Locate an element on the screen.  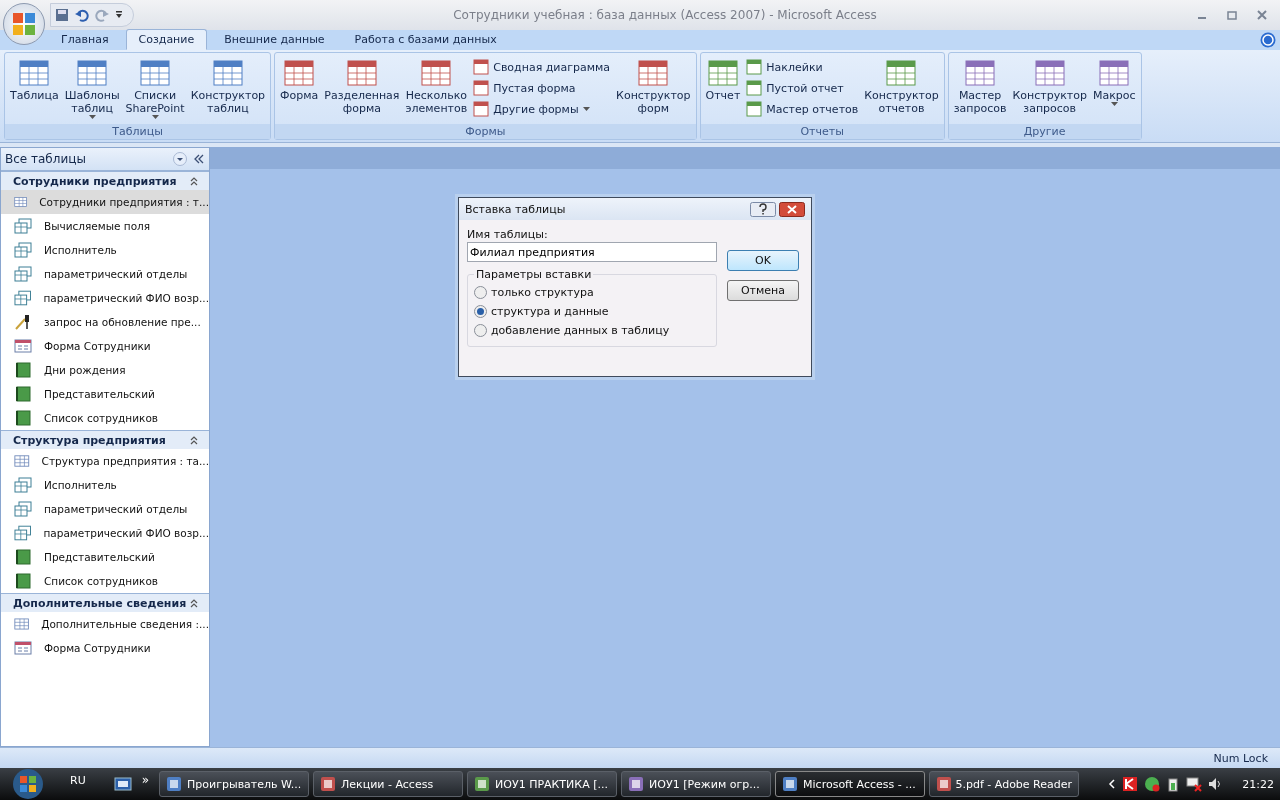
frame-label: Параметры вставки is located at coordinates (534, 274).